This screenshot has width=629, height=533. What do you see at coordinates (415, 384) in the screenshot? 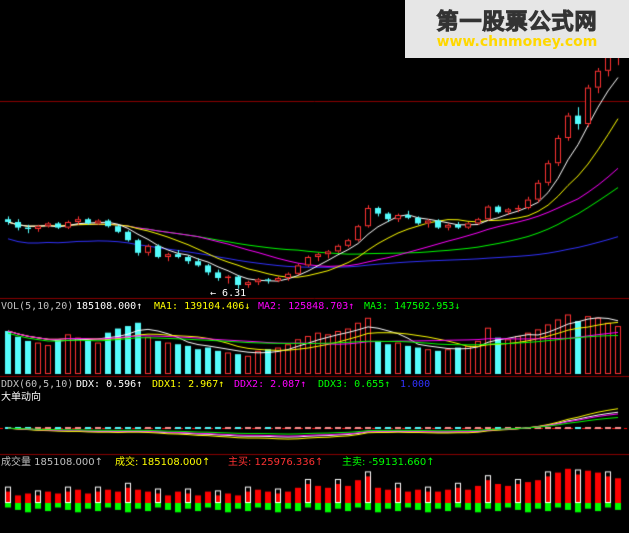
I see `ddx4-value: 1.000` at bounding box center [415, 384].